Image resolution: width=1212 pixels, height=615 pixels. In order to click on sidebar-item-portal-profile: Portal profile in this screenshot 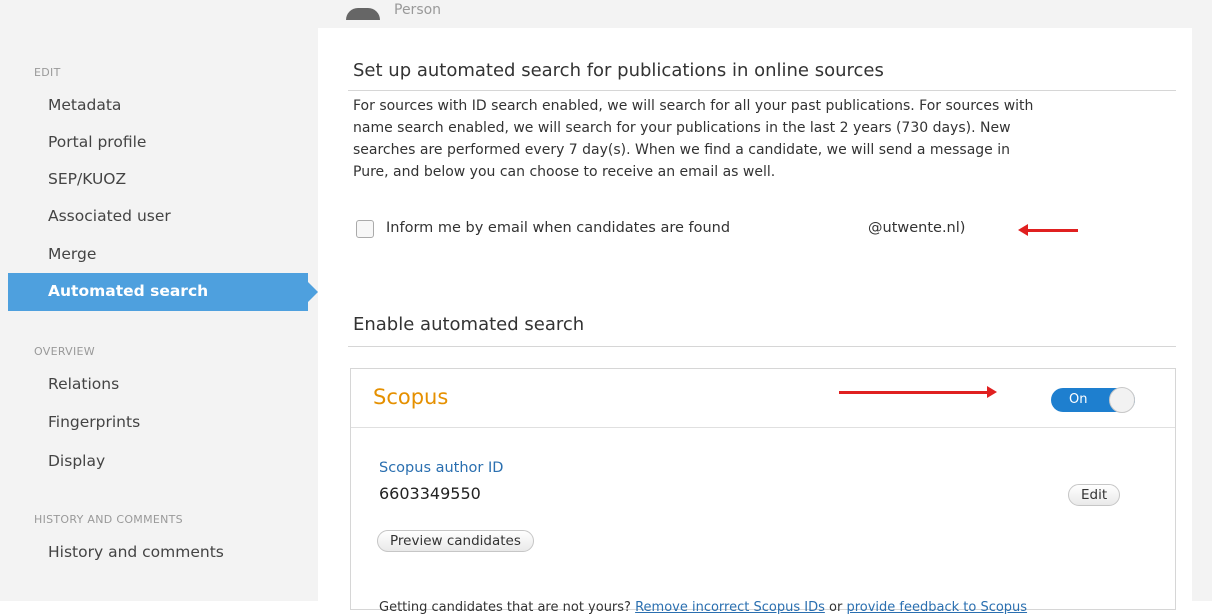, I will do `click(97, 142)`.